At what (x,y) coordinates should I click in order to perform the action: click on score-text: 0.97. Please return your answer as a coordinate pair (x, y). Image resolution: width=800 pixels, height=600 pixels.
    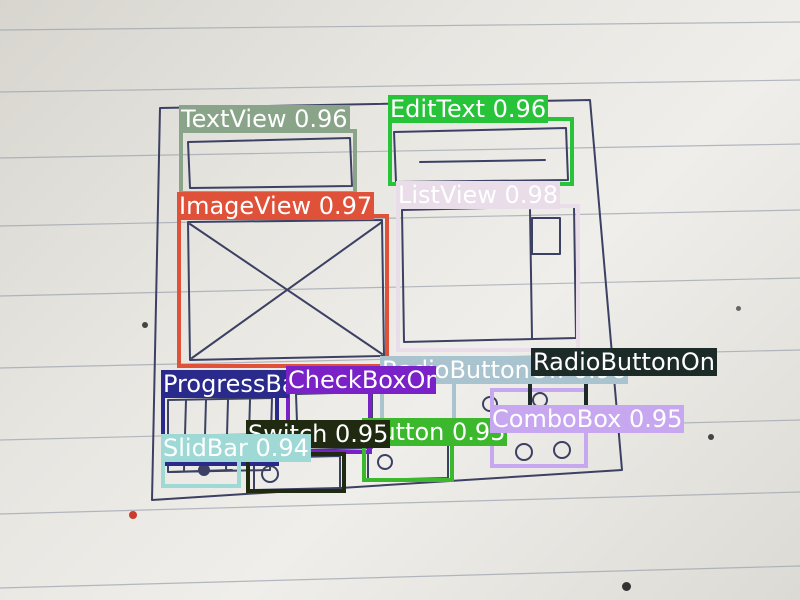
    Looking at the image, I should click on (345, 206).